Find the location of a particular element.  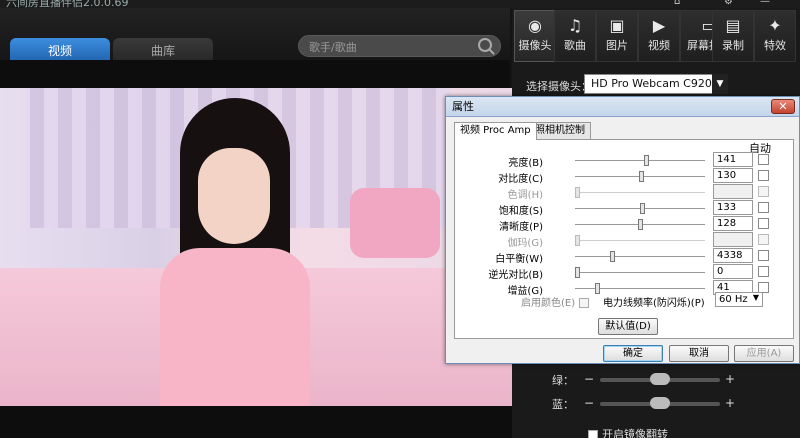

toolbar-music-button: ♫ 歌曲 is located at coordinates (575, 36).